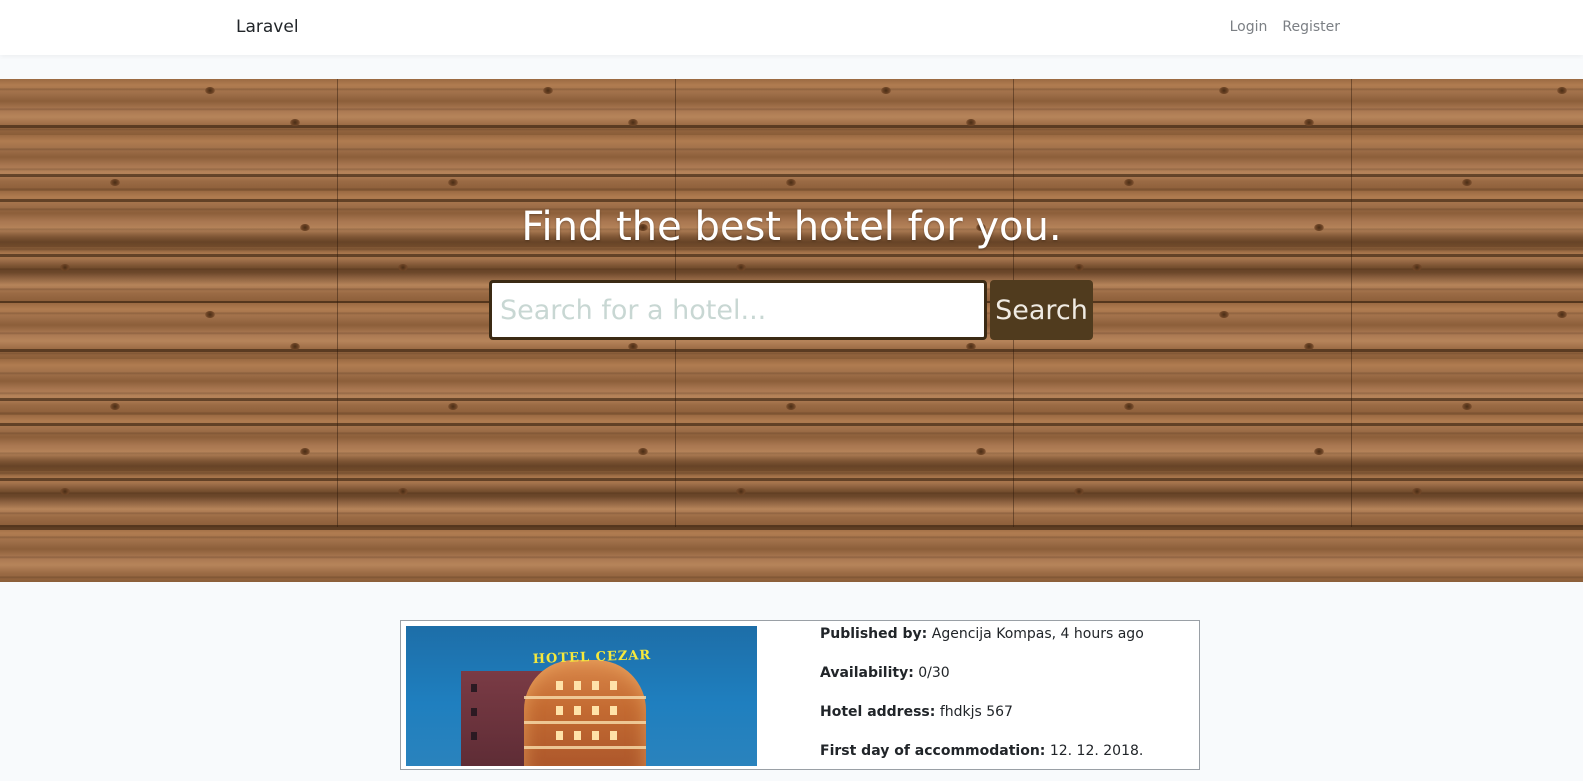 The height and width of the screenshot is (781, 1583). Describe the element at coordinates (1311, 27) in the screenshot. I see `register-link: Register` at that location.